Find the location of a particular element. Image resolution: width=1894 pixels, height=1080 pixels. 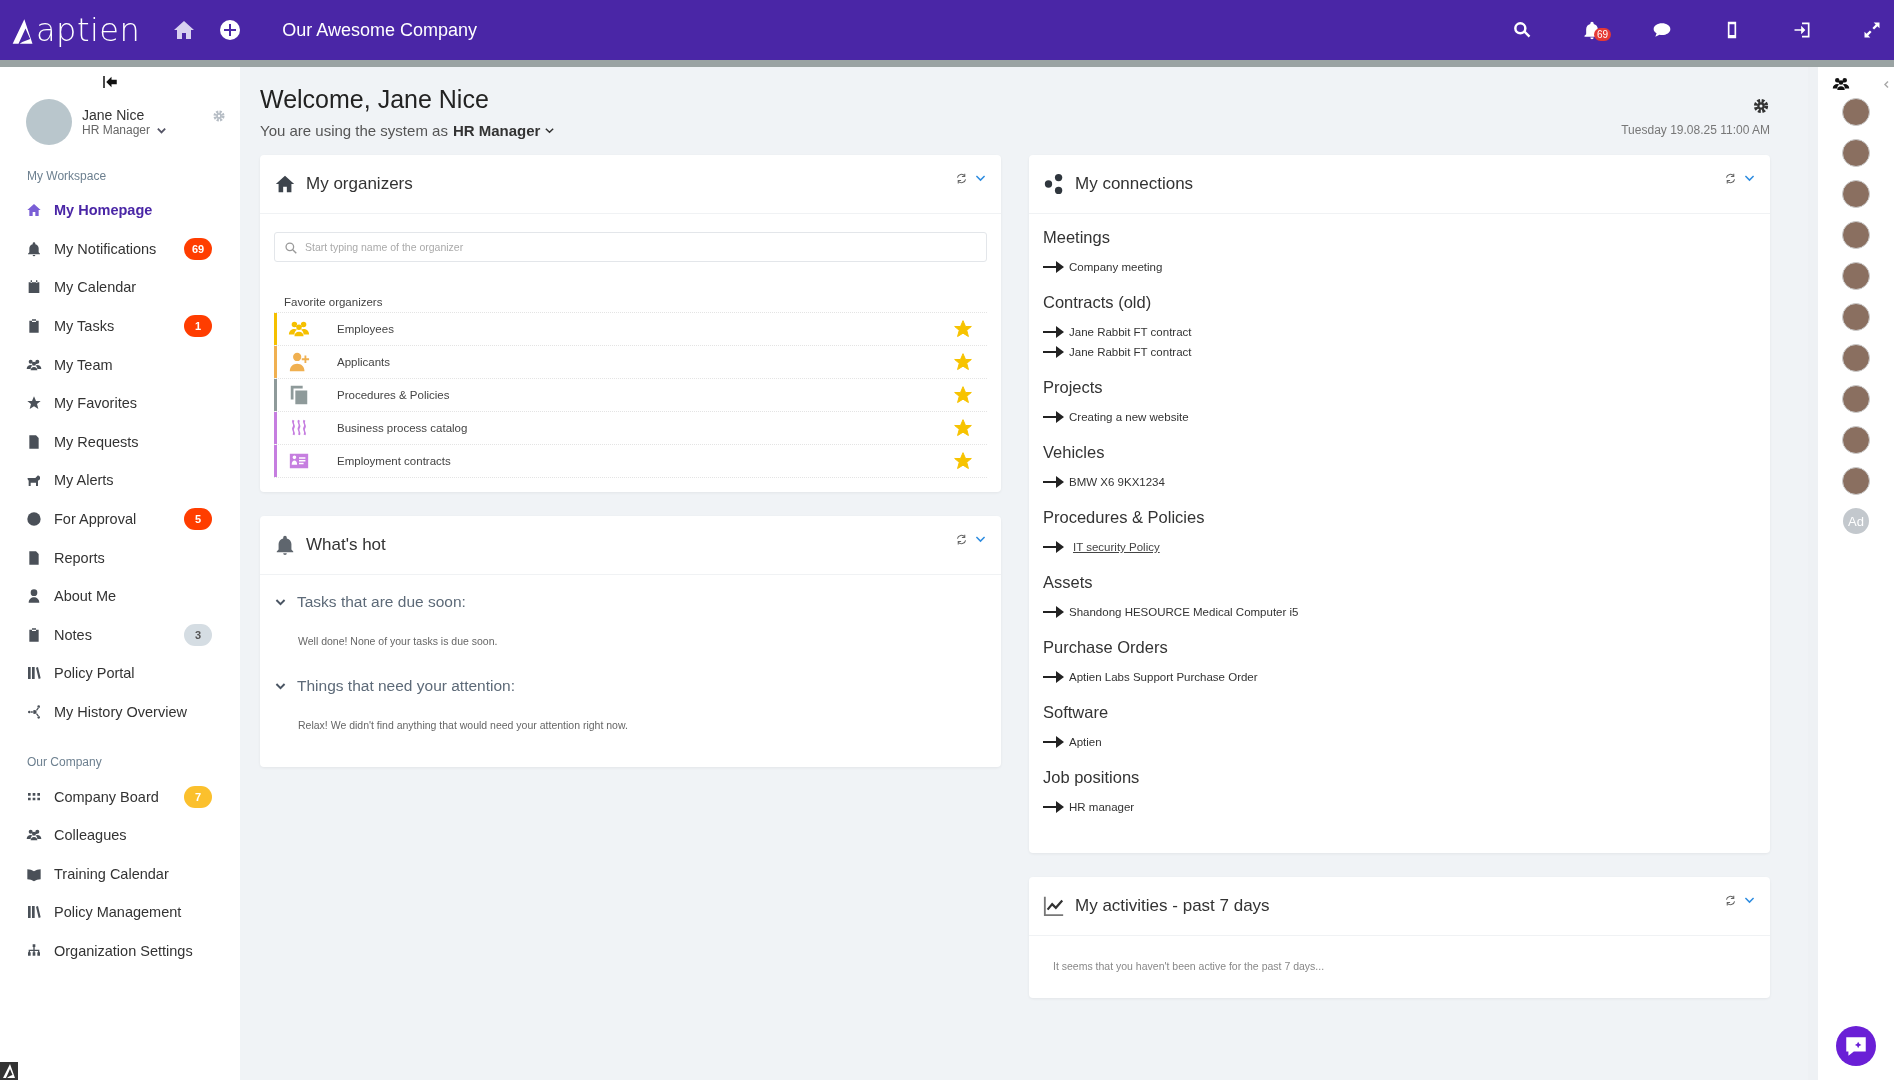

collapse-icon is located at coordinates (110, 82).